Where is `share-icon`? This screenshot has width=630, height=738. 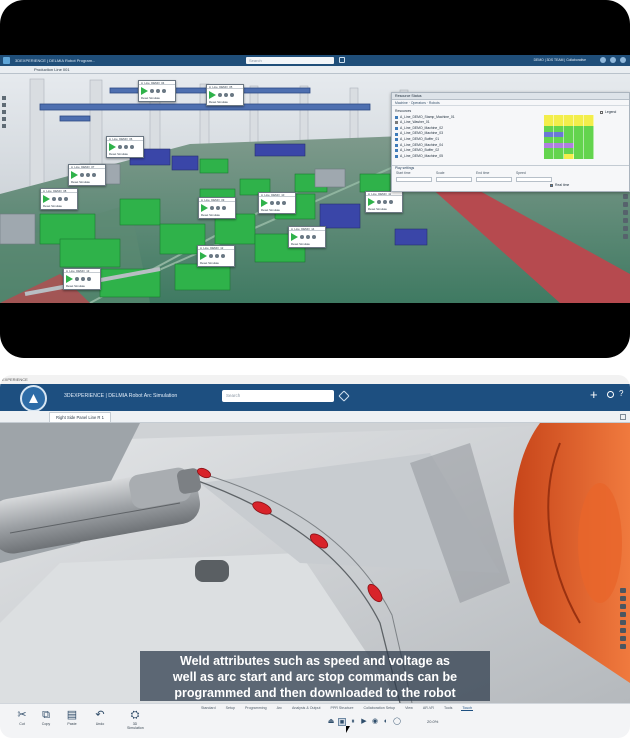
share-icon is located at coordinates (613, 60).